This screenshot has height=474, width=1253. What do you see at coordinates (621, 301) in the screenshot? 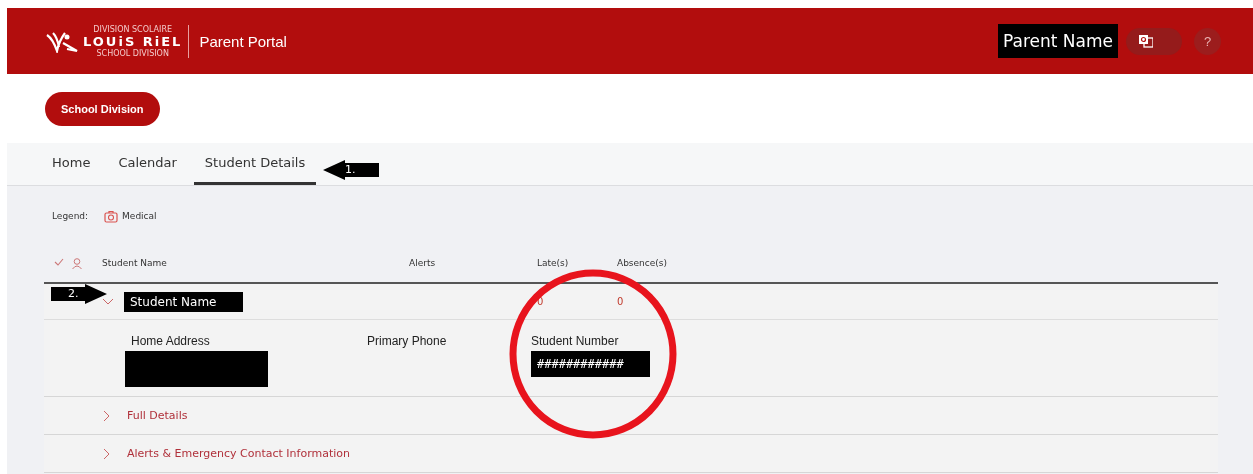
I see `absence-count: 0` at bounding box center [621, 301].